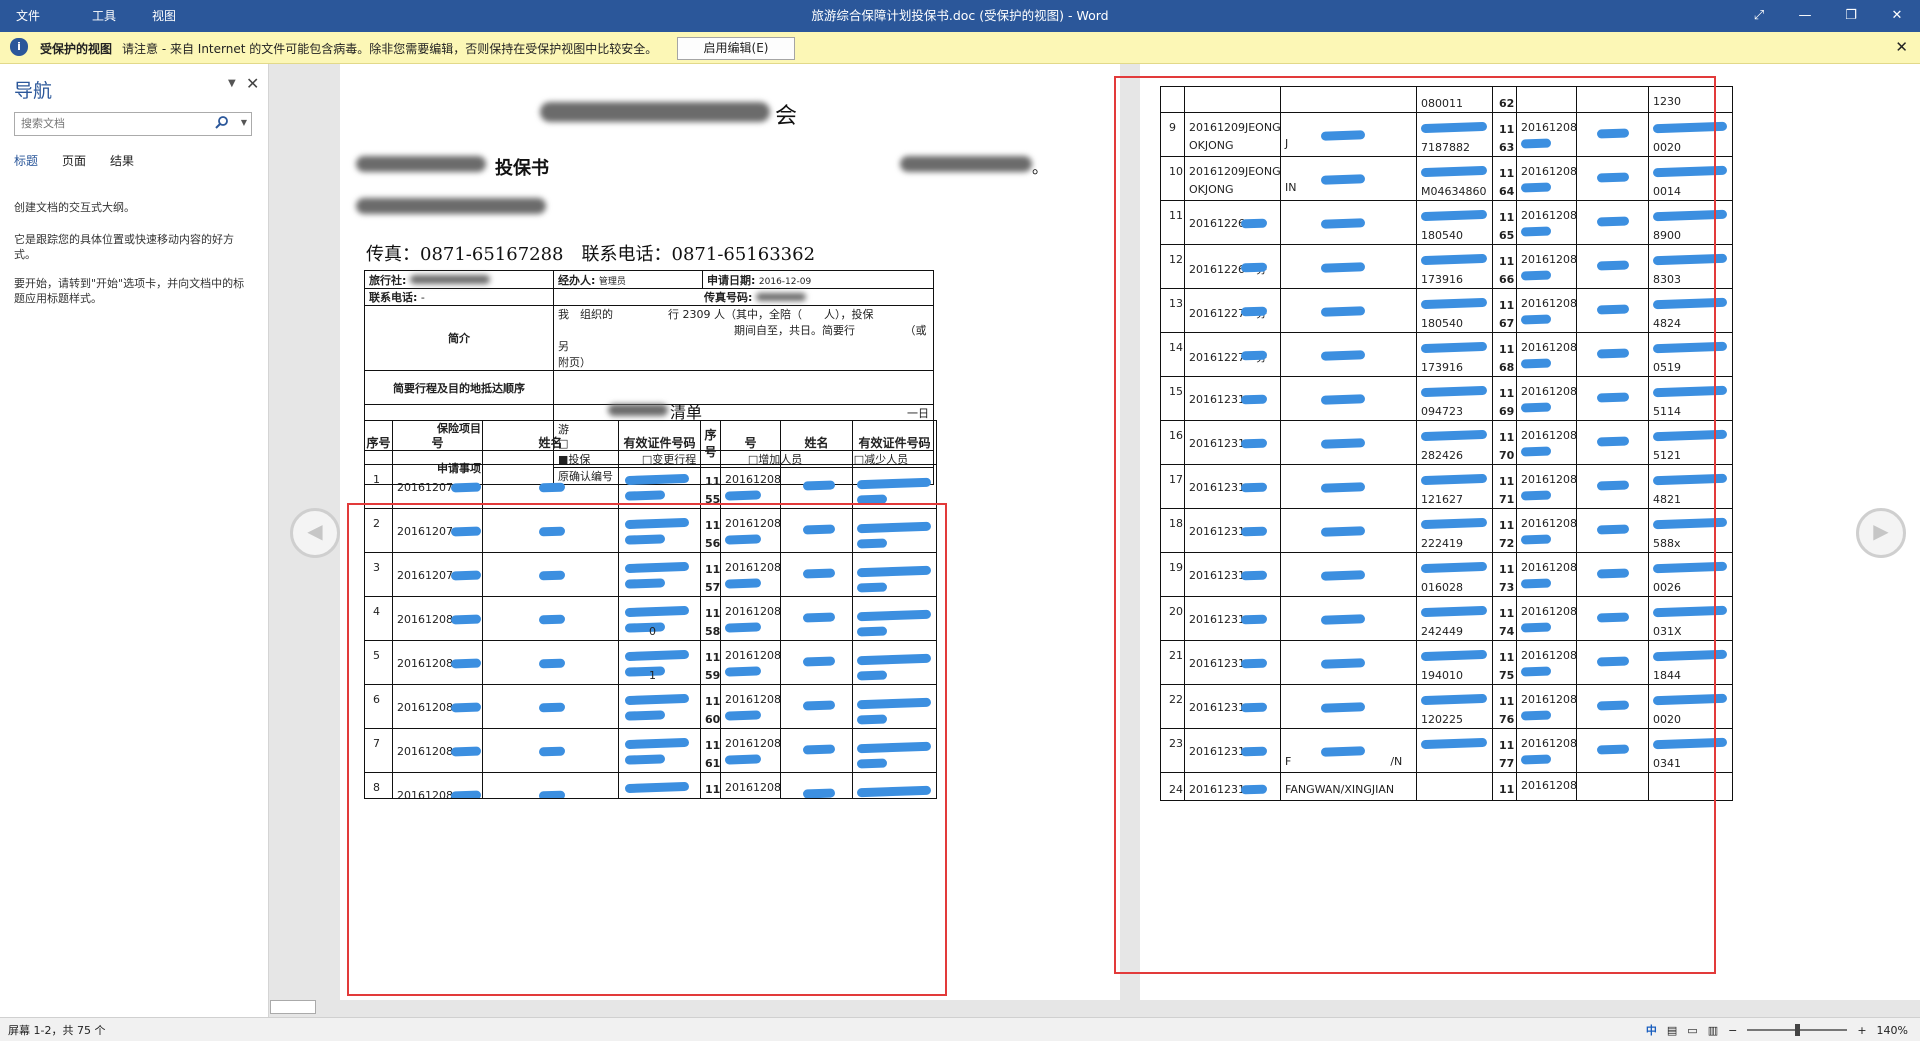  I want to click on handler-value: 管理员, so click(612, 281).